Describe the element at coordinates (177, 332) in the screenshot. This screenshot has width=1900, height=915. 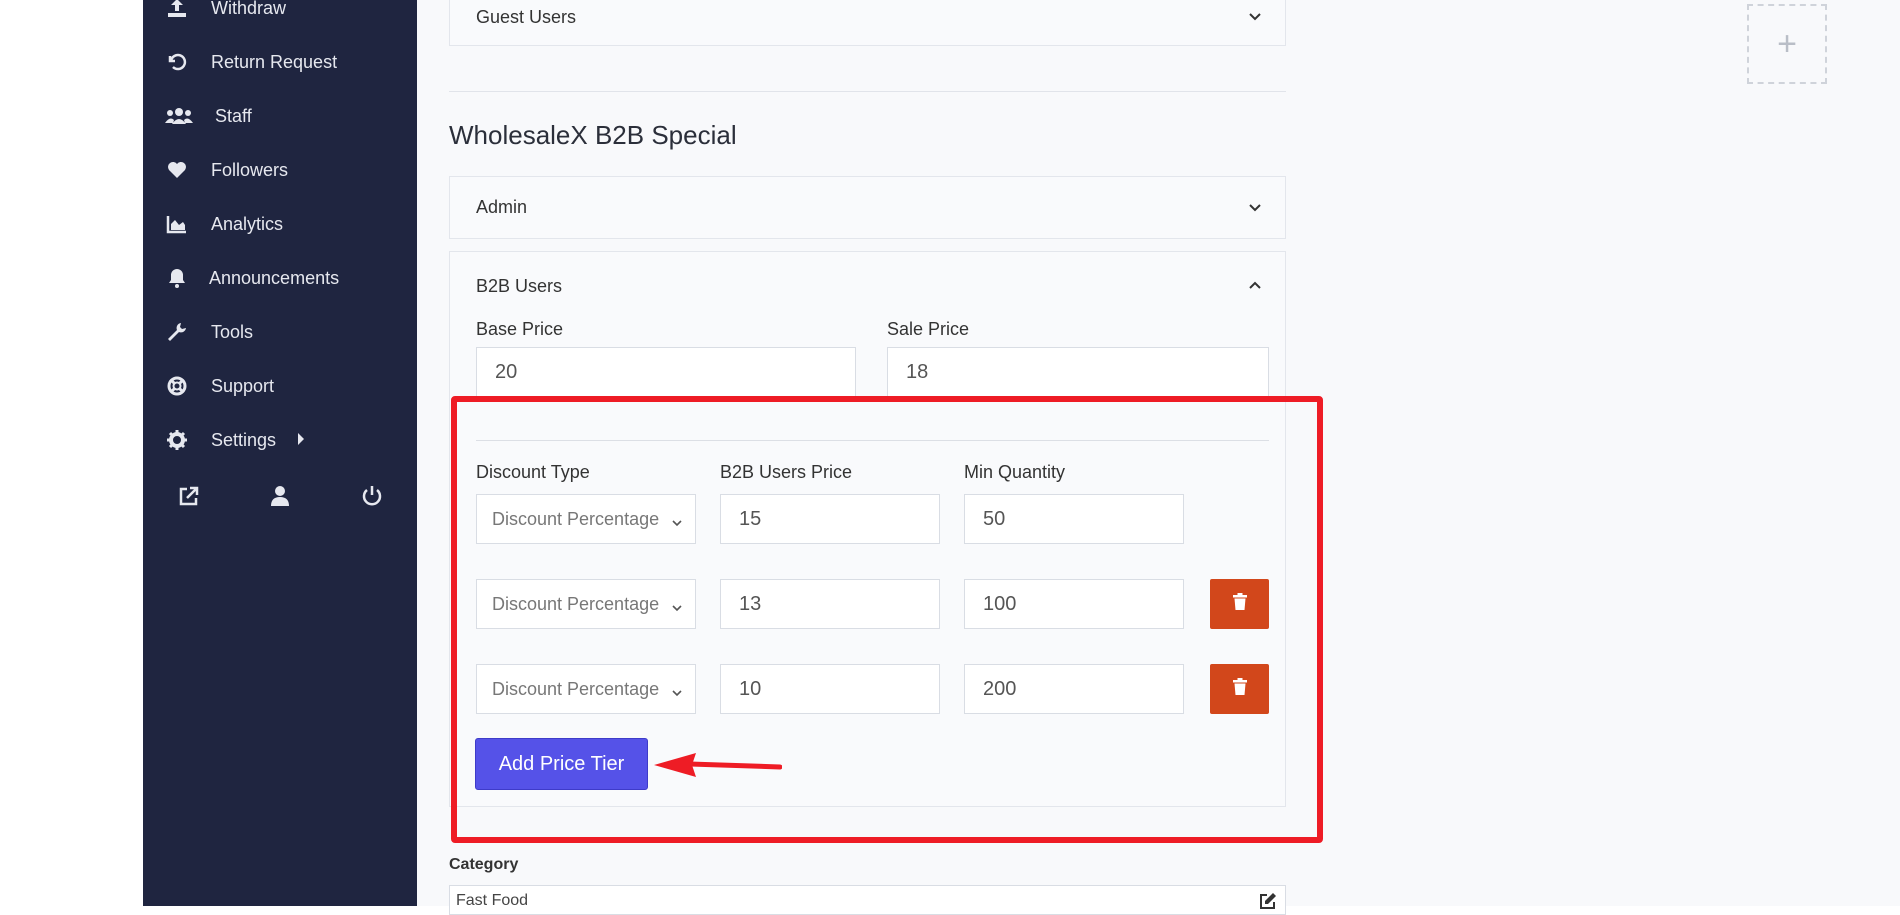
I see `wrench-icon` at that location.